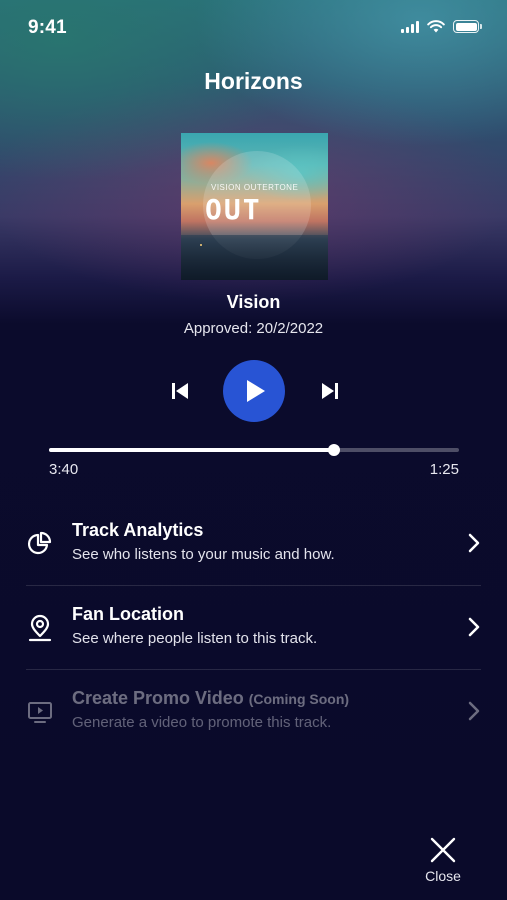  What do you see at coordinates (233, 209) in the screenshot?
I see `album-artwork-logo: OUT` at bounding box center [233, 209].